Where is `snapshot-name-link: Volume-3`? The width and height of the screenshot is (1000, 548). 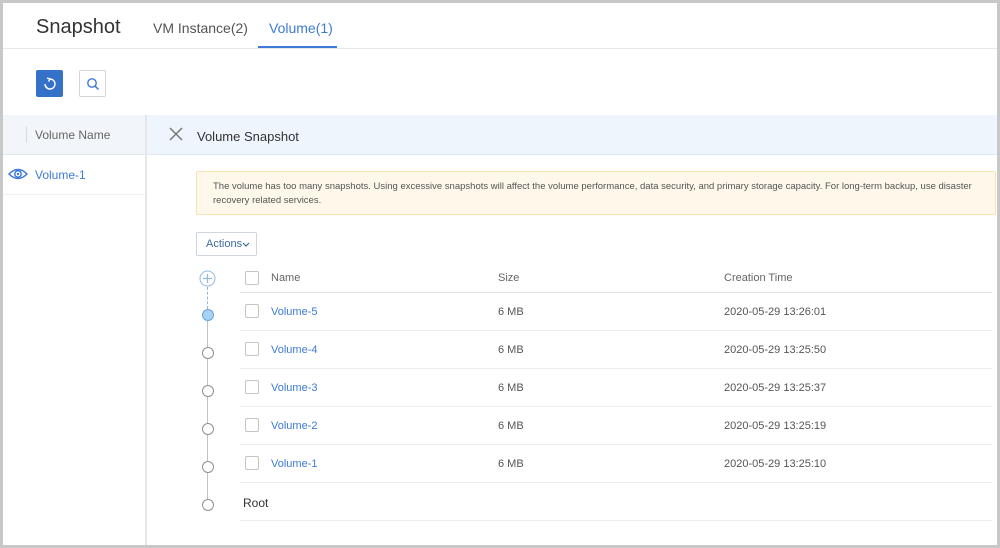 snapshot-name-link: Volume-3 is located at coordinates (294, 388).